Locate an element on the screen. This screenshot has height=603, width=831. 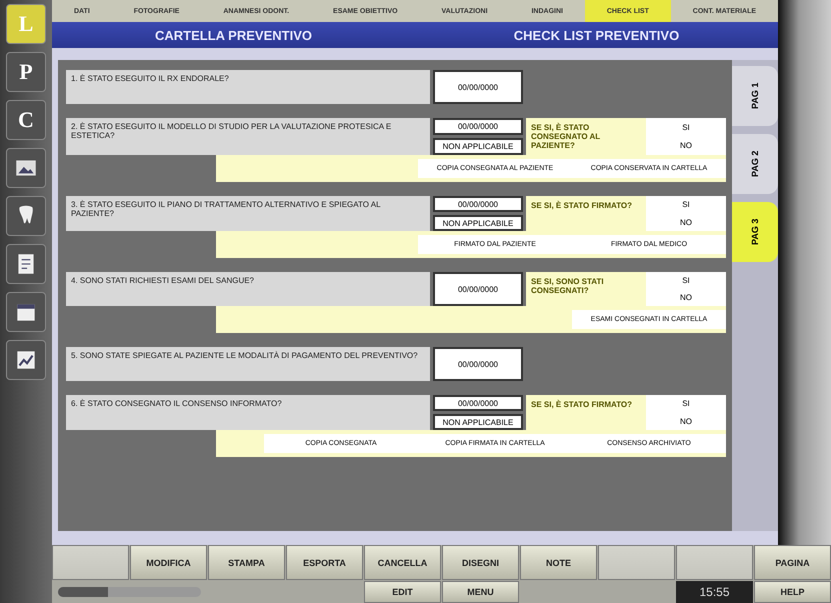
side-question: SE SI, SONO STATI CONSEGNATI? is located at coordinates (567, 286).